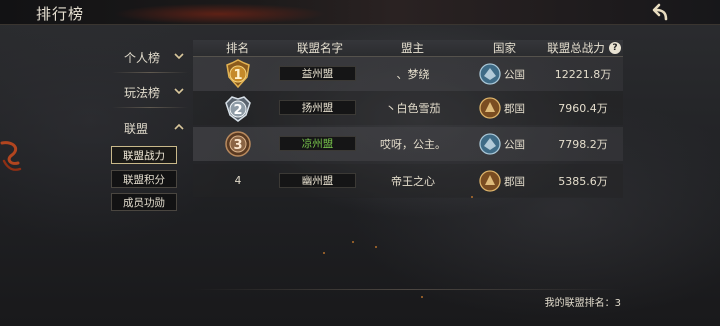 Image resolution: width=720 pixels, height=326 pixels. What do you see at coordinates (317, 73) in the screenshot?
I see `alliance-name-box: 益州盟` at bounding box center [317, 73].